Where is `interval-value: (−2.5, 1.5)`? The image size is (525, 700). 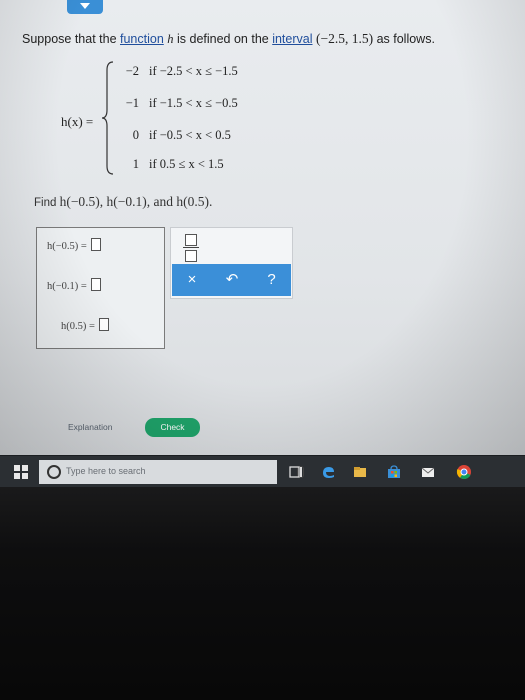 interval-value: (−2.5, 1.5) is located at coordinates (344, 38).